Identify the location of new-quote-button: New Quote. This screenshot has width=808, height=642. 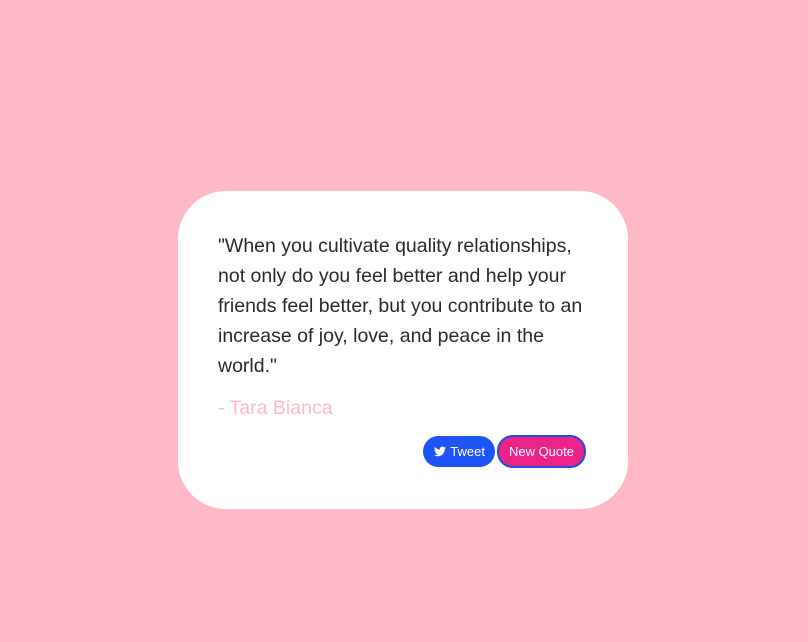
(541, 451).